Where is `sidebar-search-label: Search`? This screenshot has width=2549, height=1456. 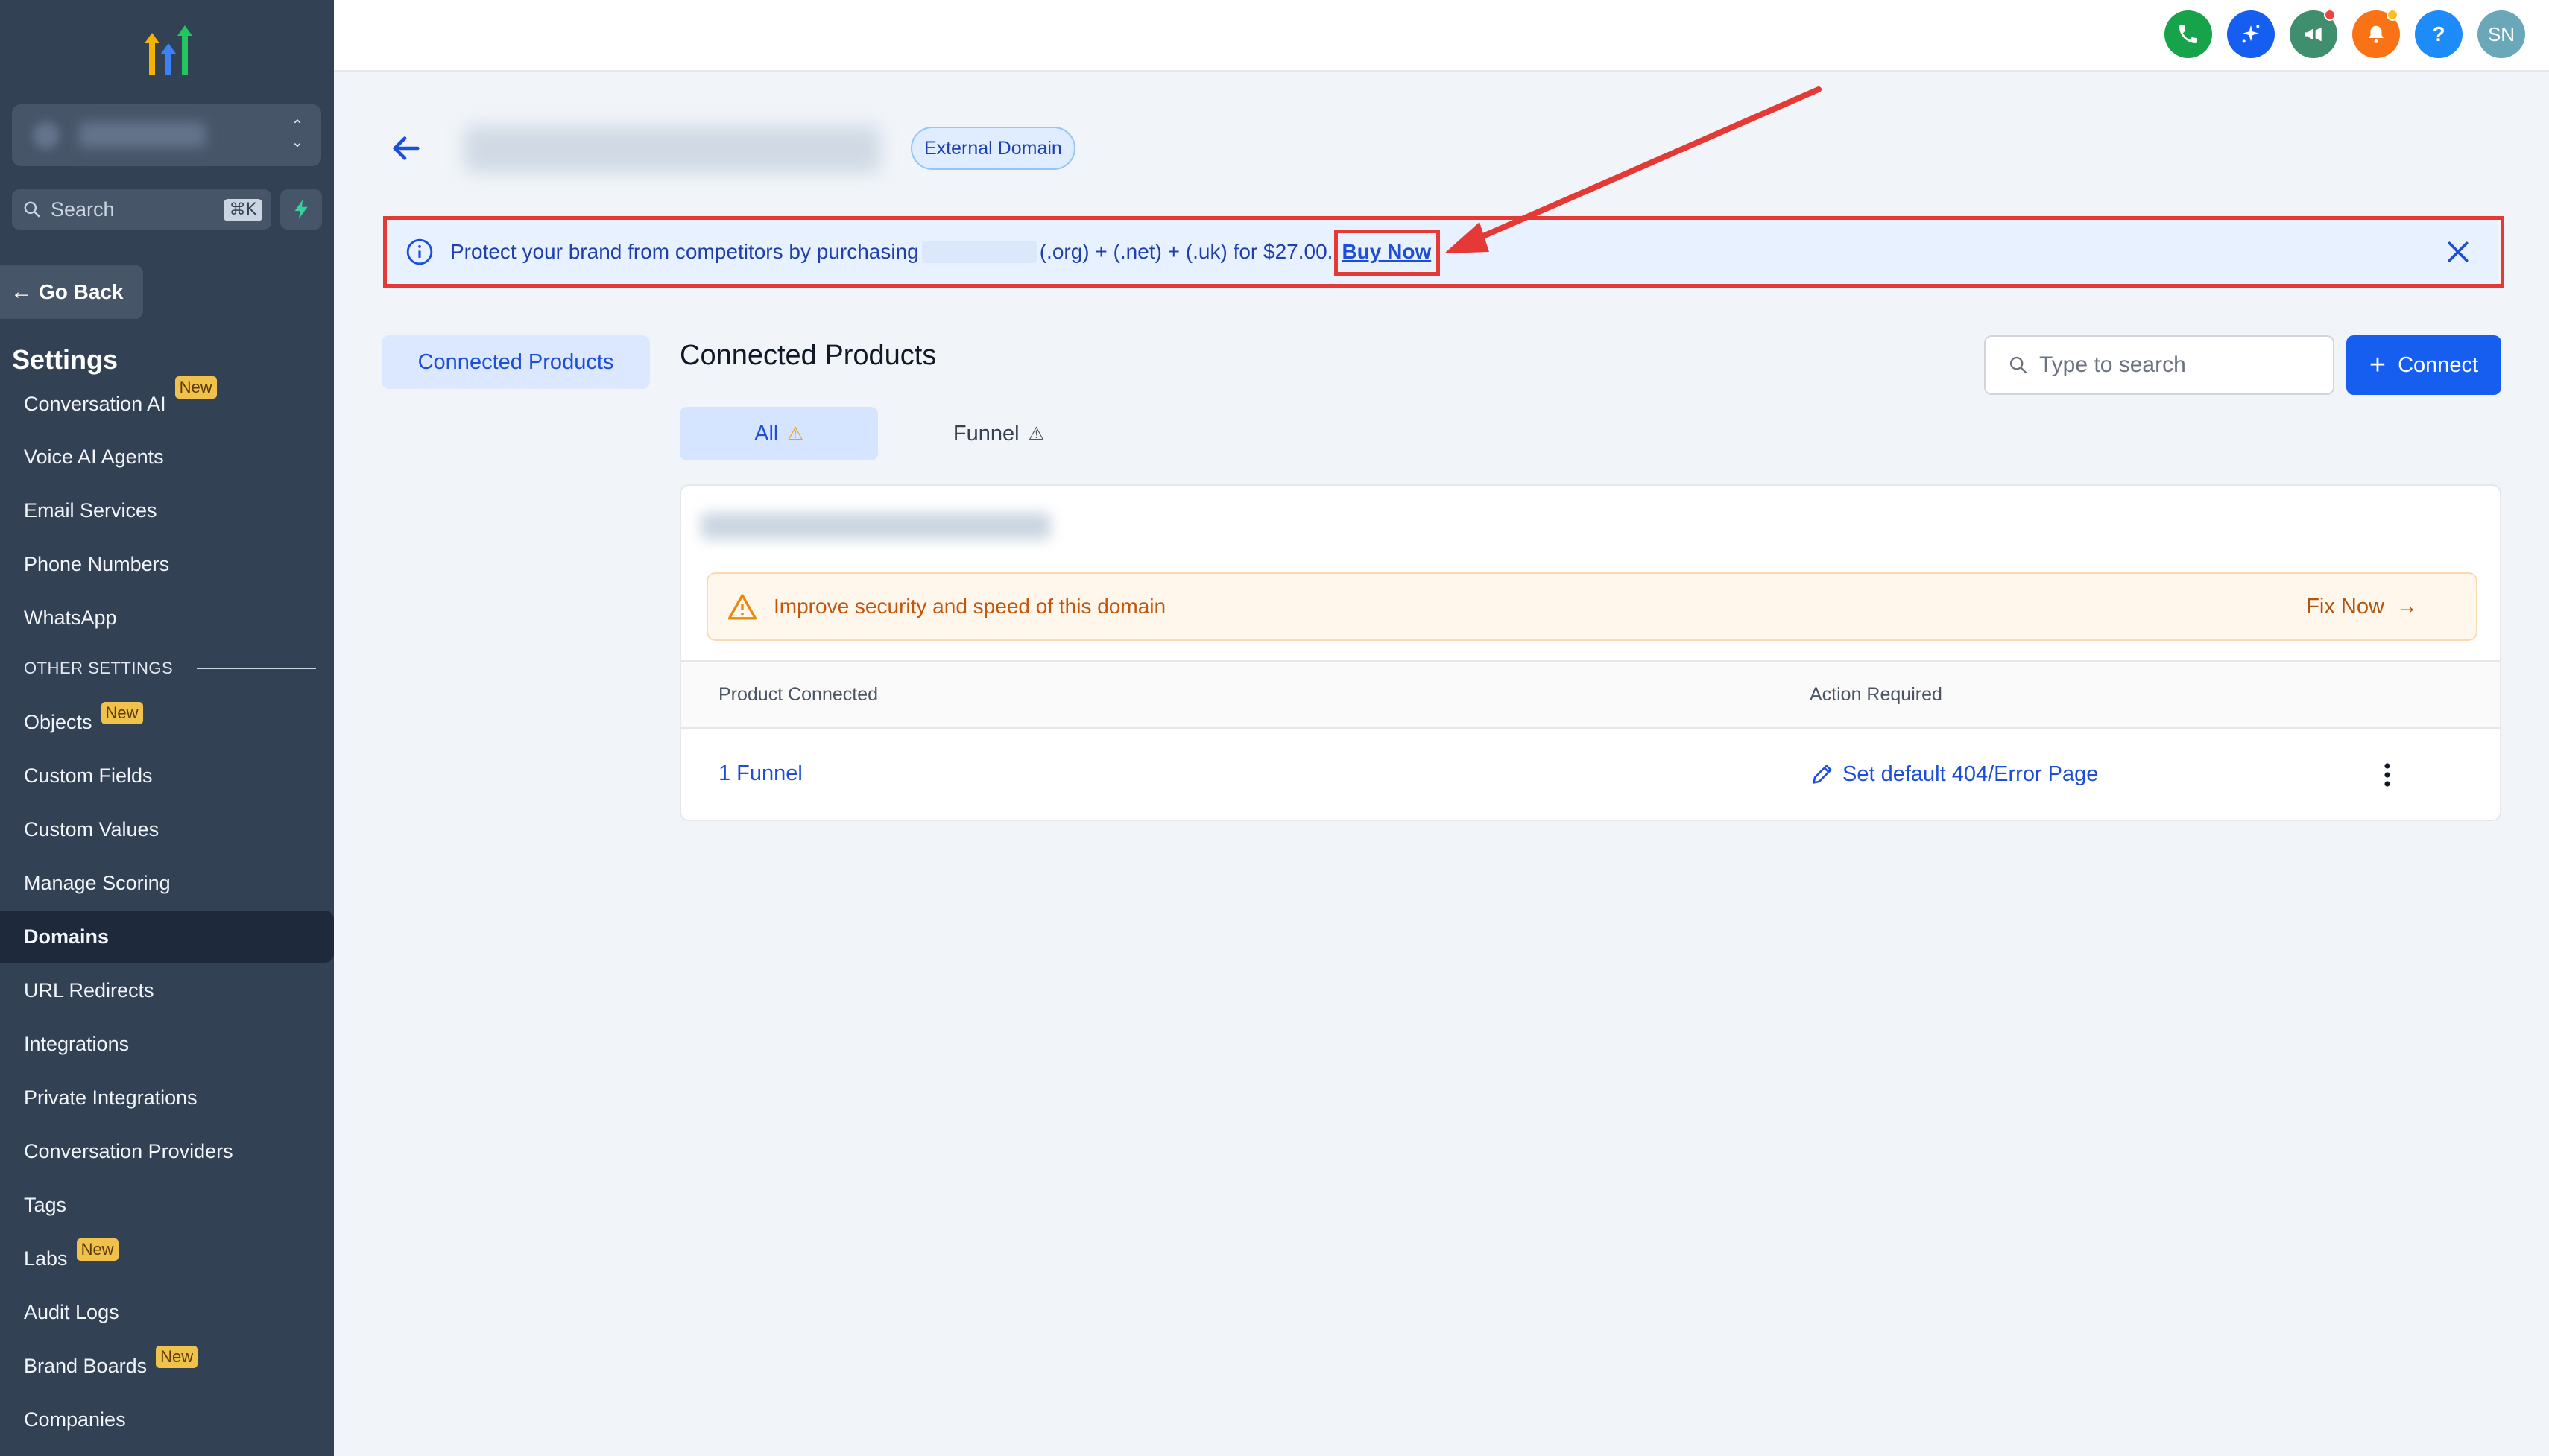 sidebar-search-label: Search is located at coordinates (83, 209).